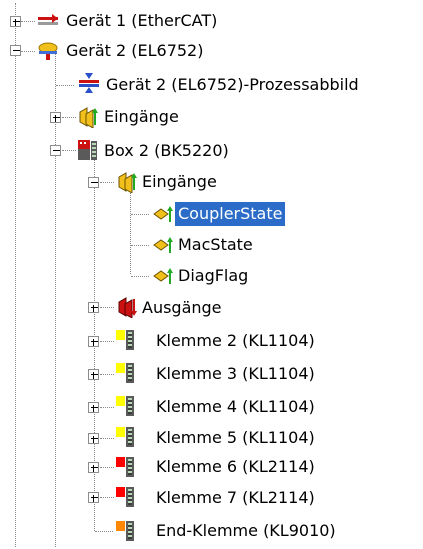 The image size is (423, 549). I want to click on tree-node-label: DiagFlag, so click(213, 275).